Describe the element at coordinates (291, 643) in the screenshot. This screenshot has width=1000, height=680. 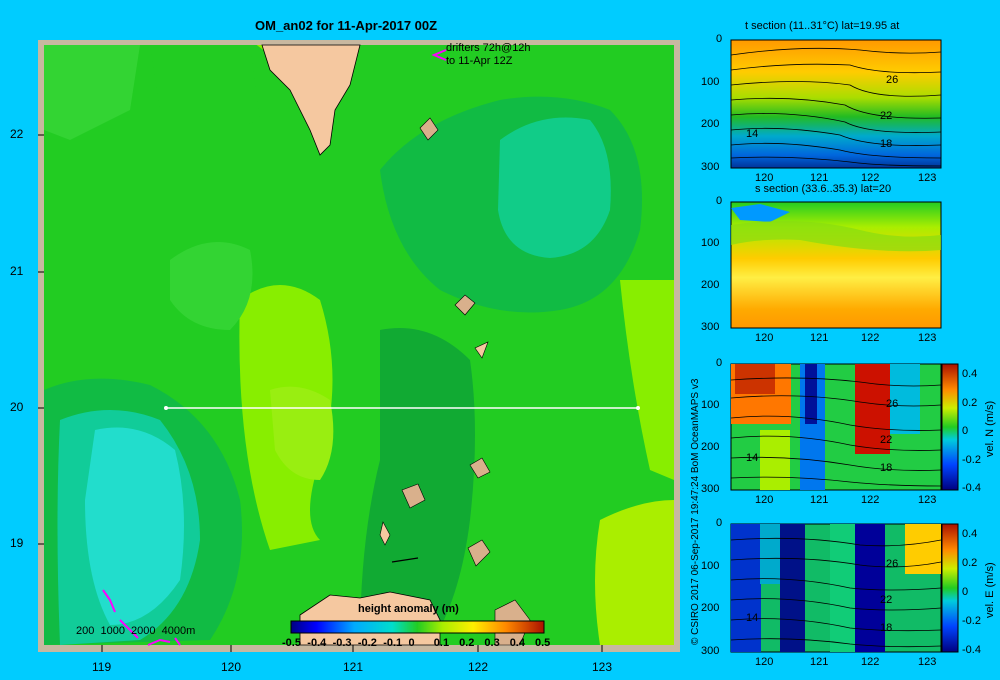
I see `colorbar-tick: -0.5` at that location.